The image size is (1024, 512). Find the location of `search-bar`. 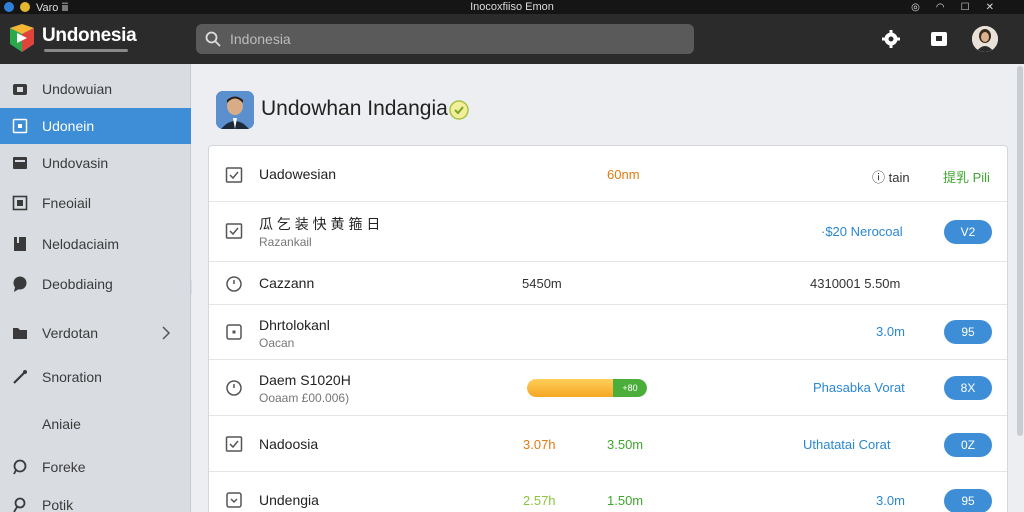

search-bar is located at coordinates (445, 39).